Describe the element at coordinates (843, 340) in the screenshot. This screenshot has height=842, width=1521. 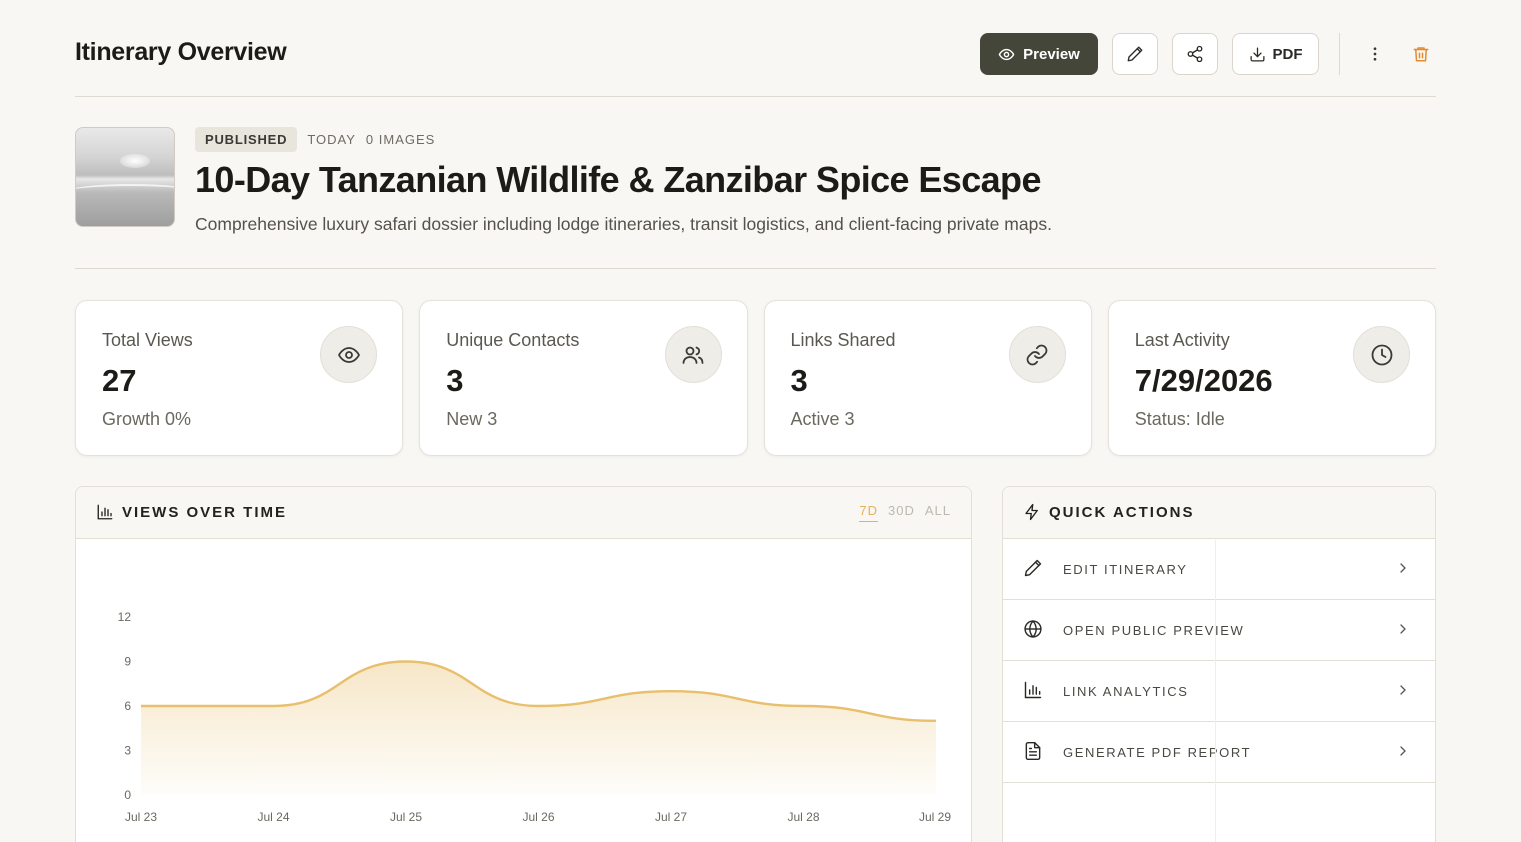
I see `stat-label: Links Shared` at that location.